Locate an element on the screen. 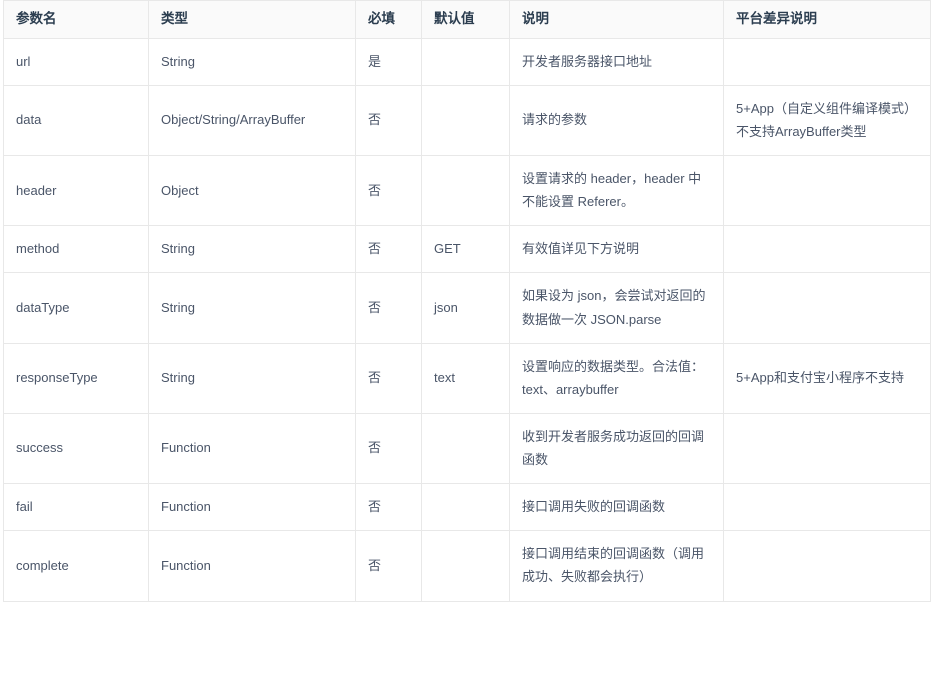 The height and width of the screenshot is (687, 944). table-row: url String 是 开发者服务器接口地址 is located at coordinates (467, 61).